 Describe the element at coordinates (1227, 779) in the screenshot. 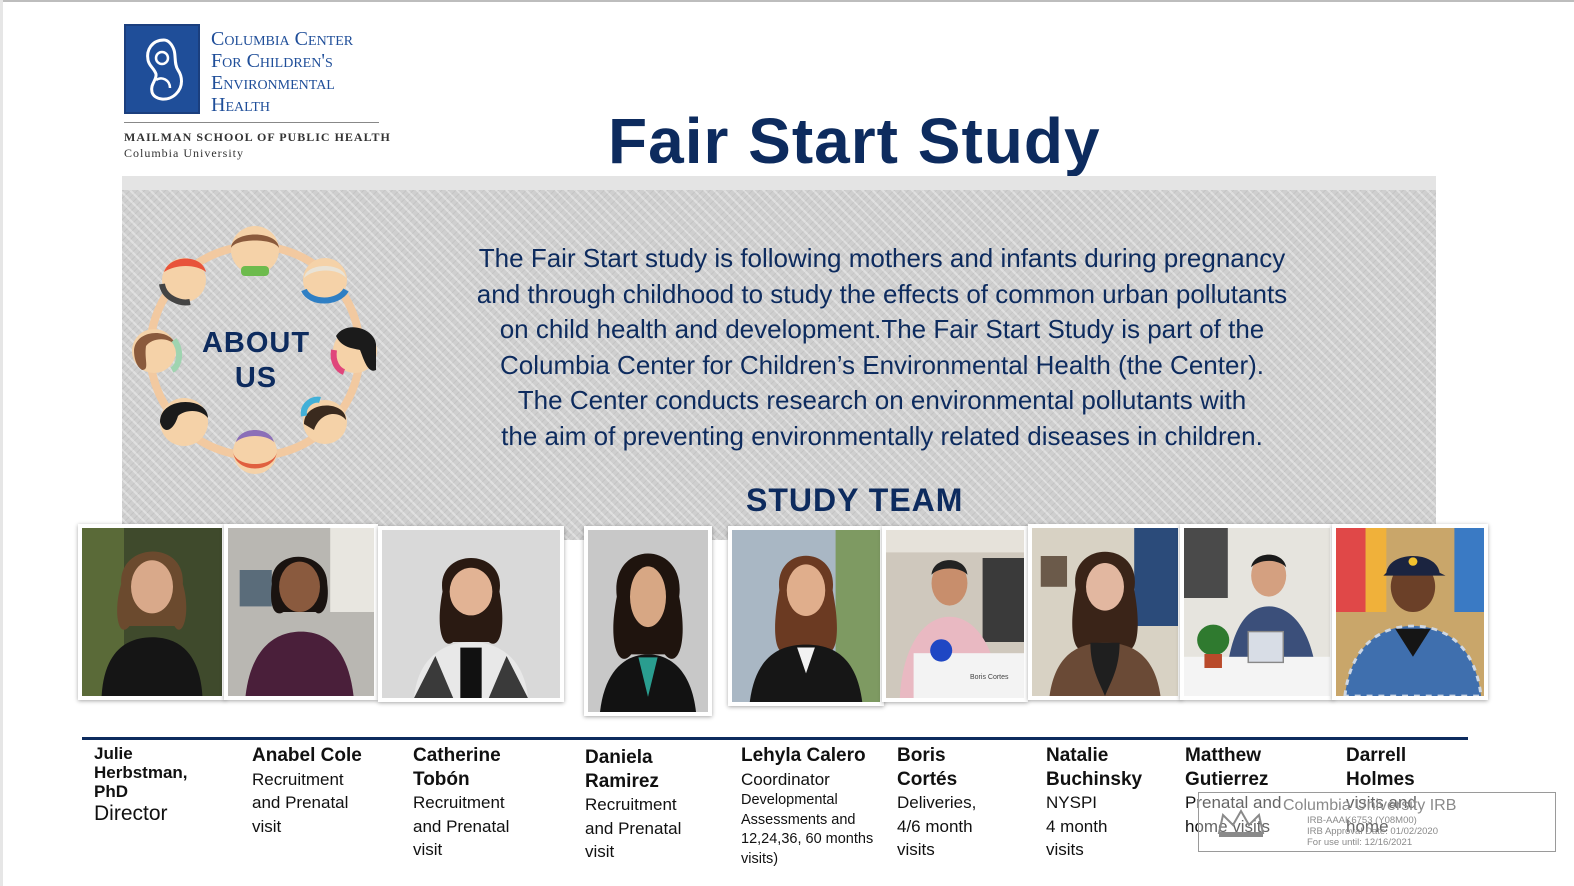

I see `member-name: Gutierrez` at that location.